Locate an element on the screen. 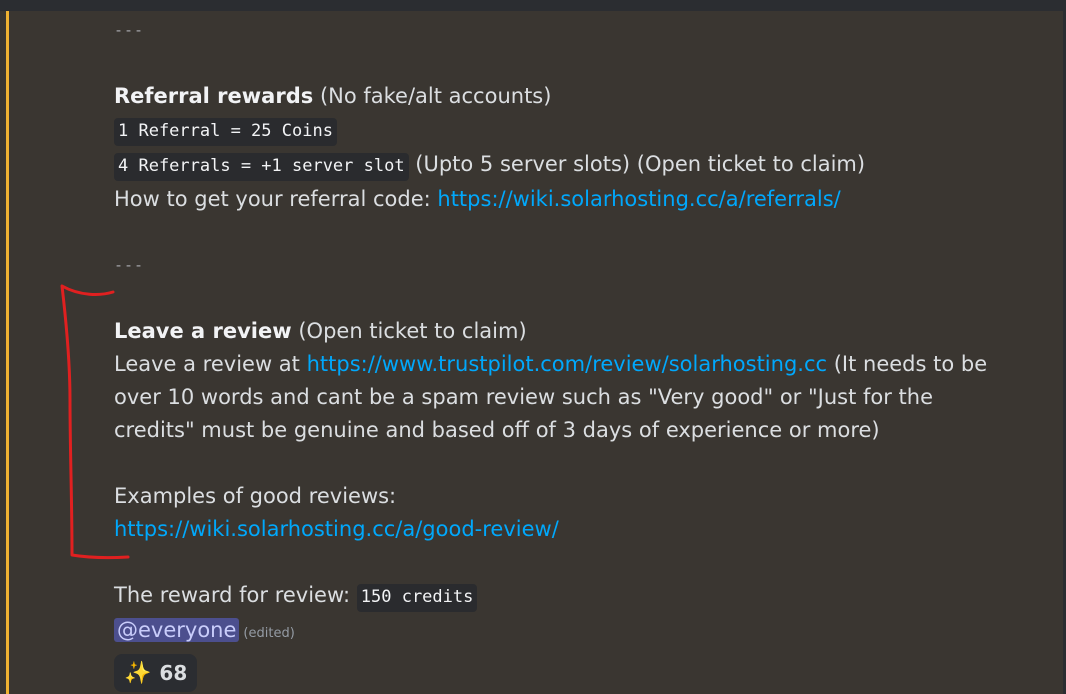 Image resolution: width=1066 pixels, height=694 pixels. examples-label: Examples of good reviews: is located at coordinates (255, 496).